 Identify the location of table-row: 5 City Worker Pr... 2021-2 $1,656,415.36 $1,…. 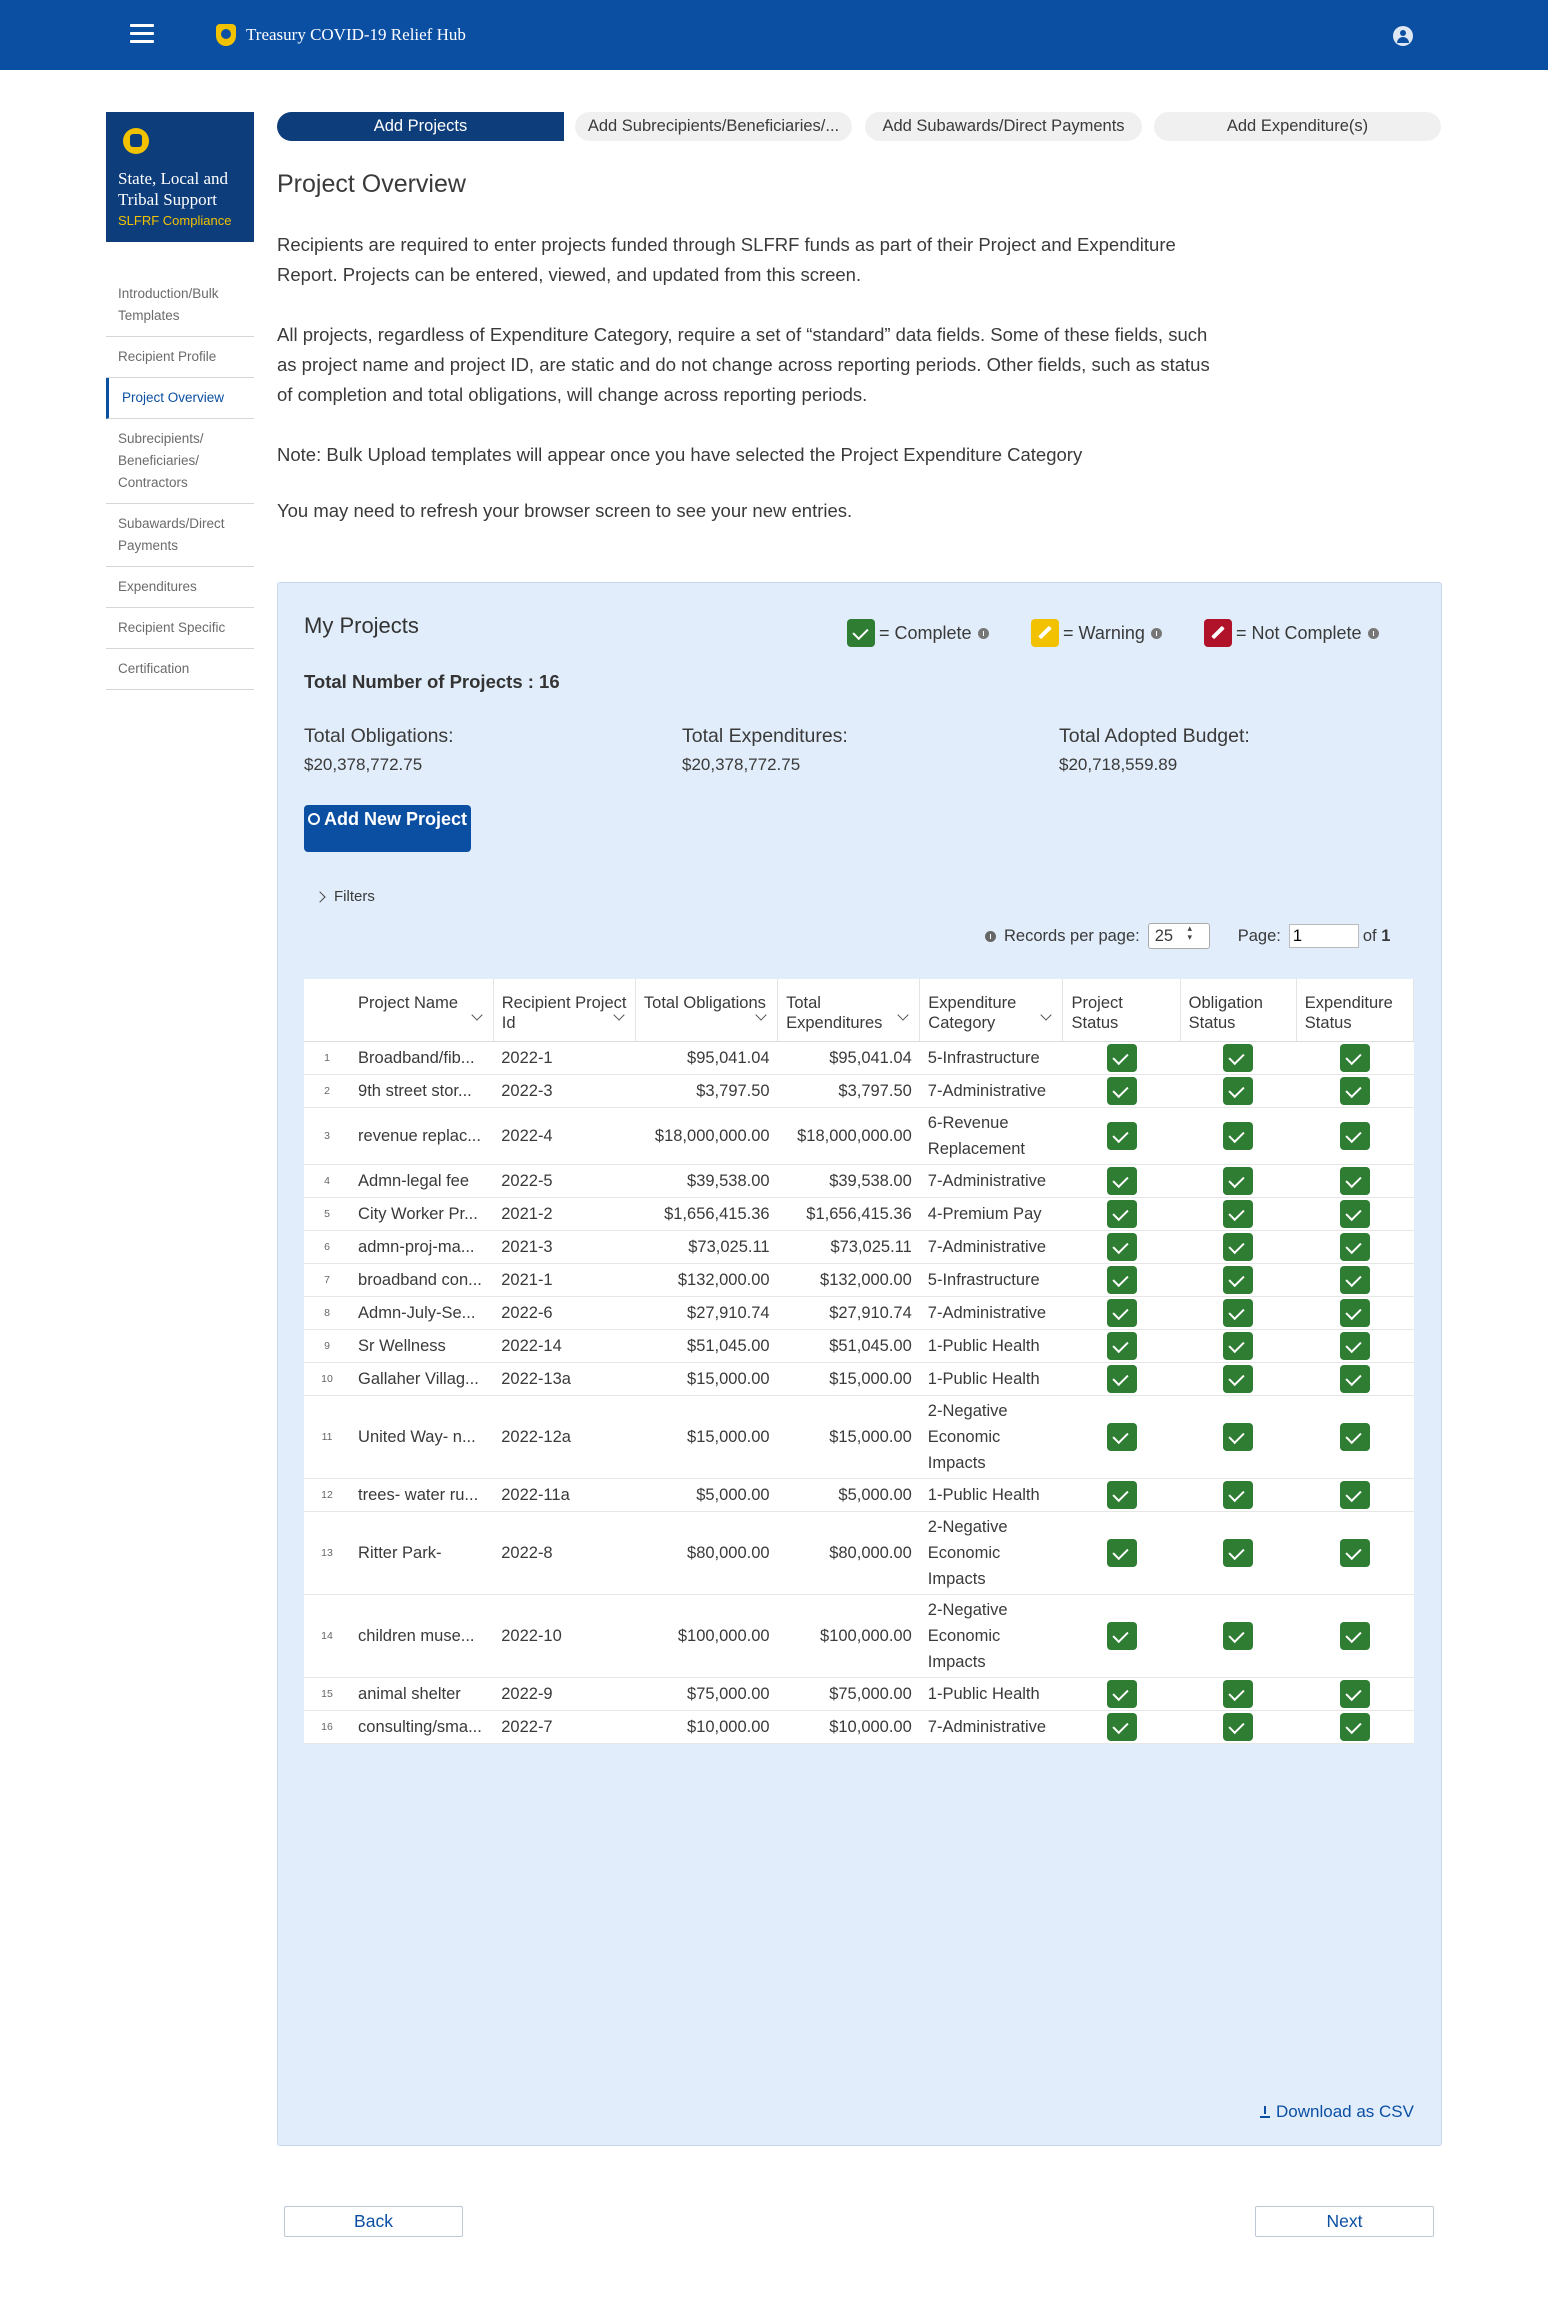
(859, 1214).